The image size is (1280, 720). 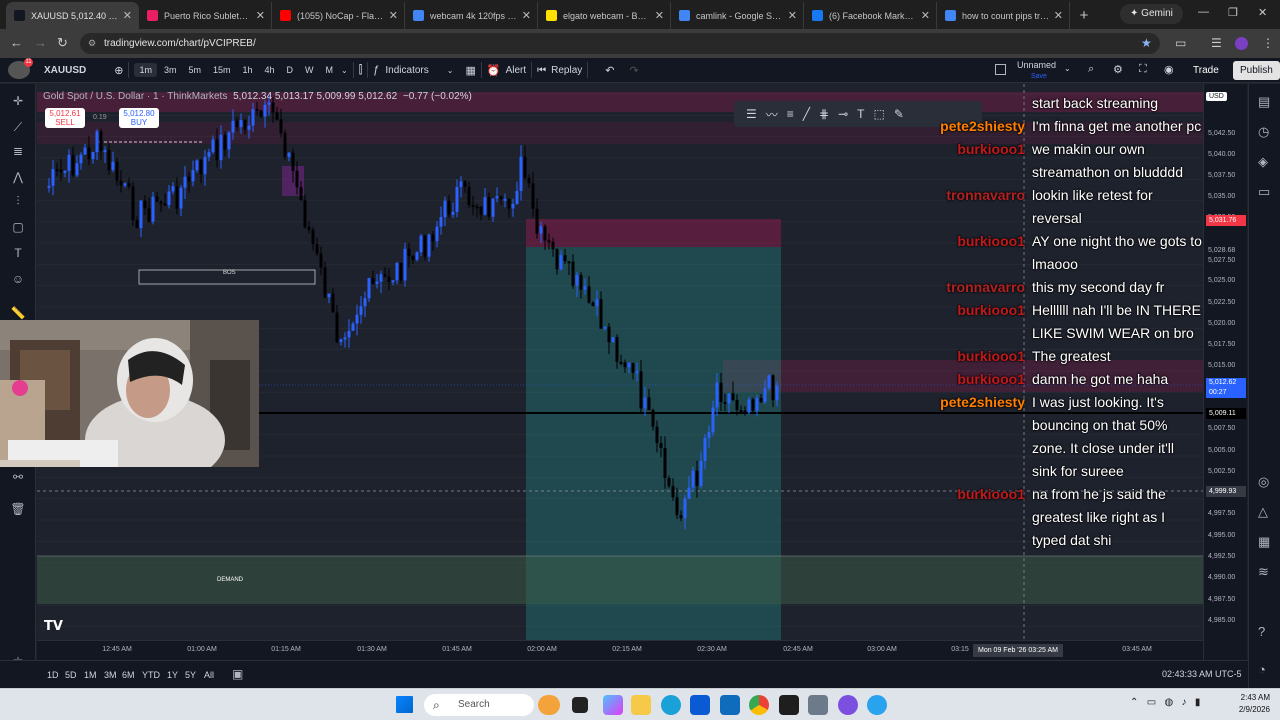 What do you see at coordinates (1263, 512) in the screenshot?
I see `ideas-icon: △` at bounding box center [1263, 512].